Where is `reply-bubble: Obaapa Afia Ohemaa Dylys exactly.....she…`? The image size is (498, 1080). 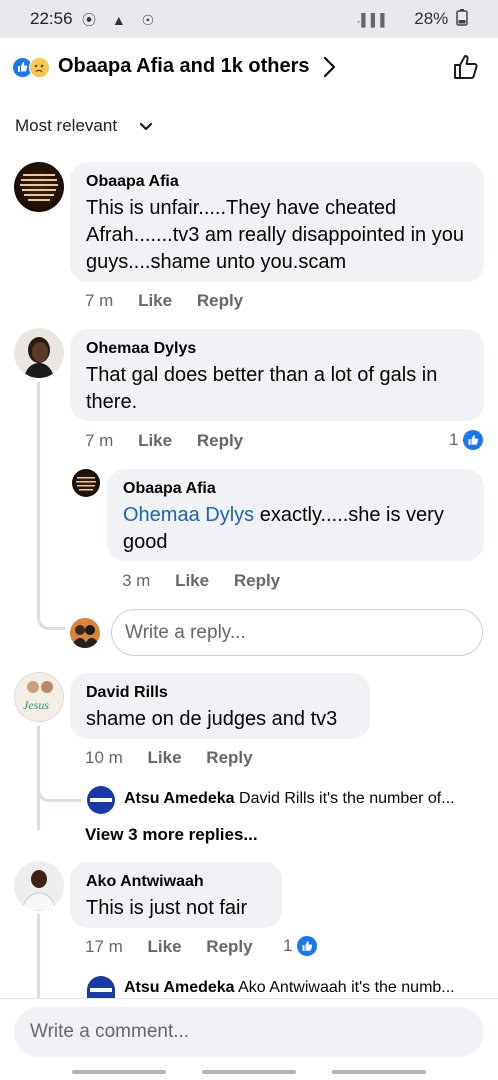 reply-bubble: Obaapa Afia Ohemaa Dylys exactly.....she… is located at coordinates (295, 515).